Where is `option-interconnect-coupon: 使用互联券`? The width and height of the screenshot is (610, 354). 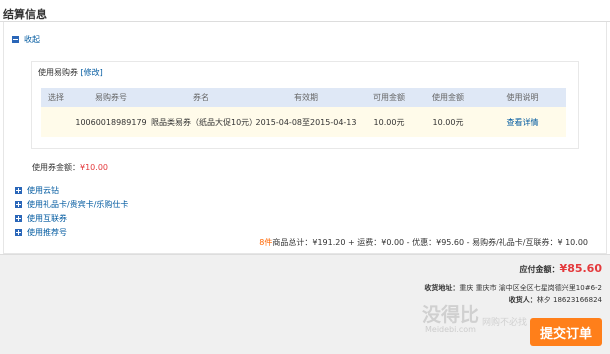
option-interconnect-coupon: 使用互联券 is located at coordinates (41, 218).